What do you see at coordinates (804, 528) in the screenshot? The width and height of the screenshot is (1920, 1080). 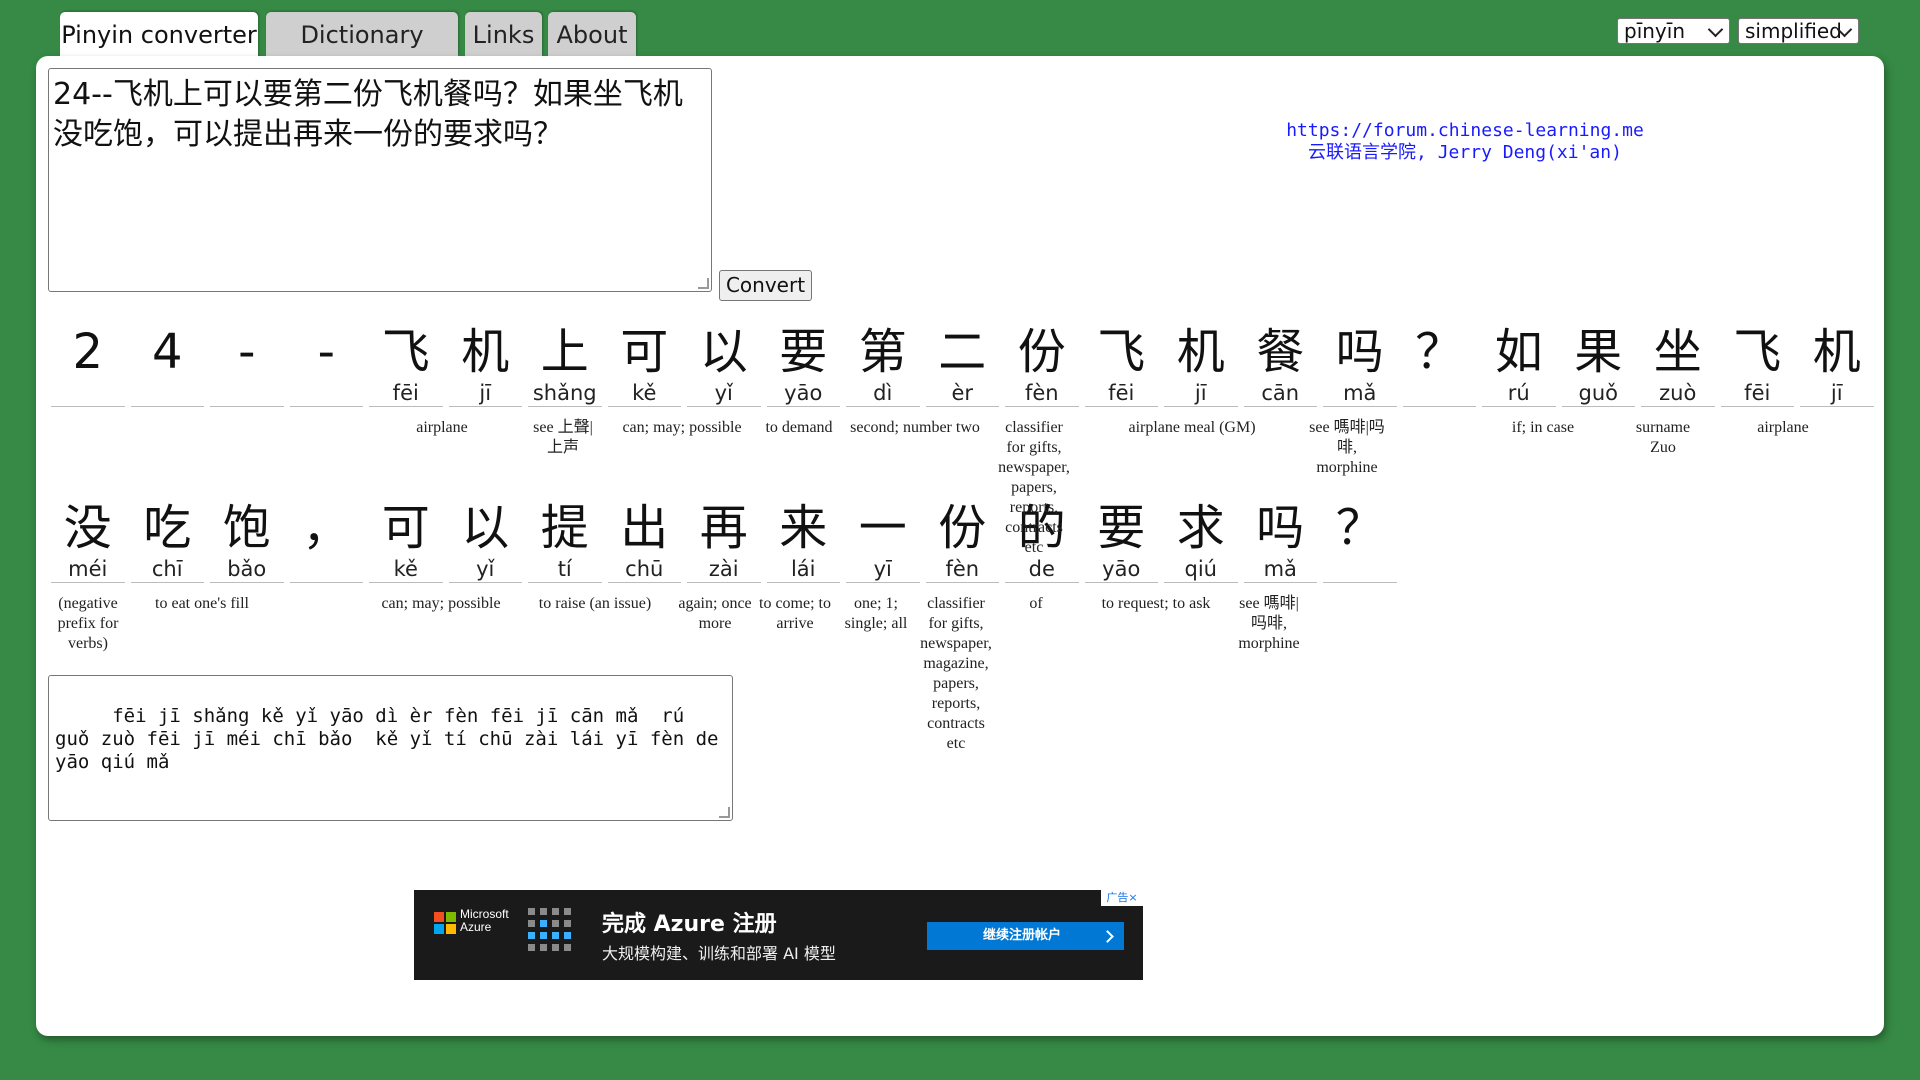 I see `hanzi-char: 来` at bounding box center [804, 528].